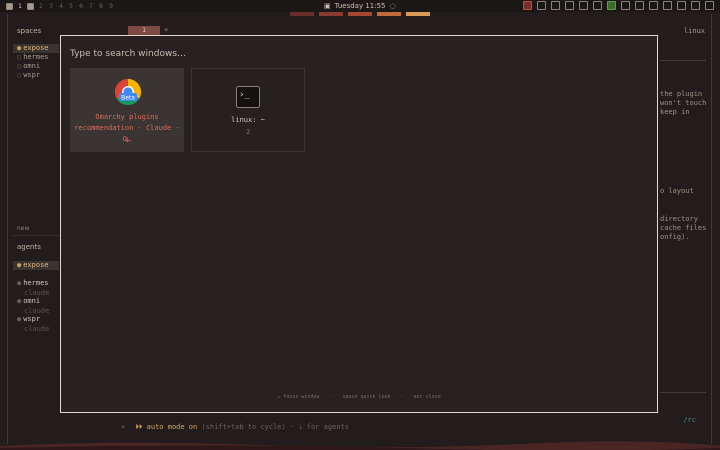 The image size is (720, 450). Describe the element at coordinates (667, 5) in the screenshot. I see `wifi-icon` at that location.